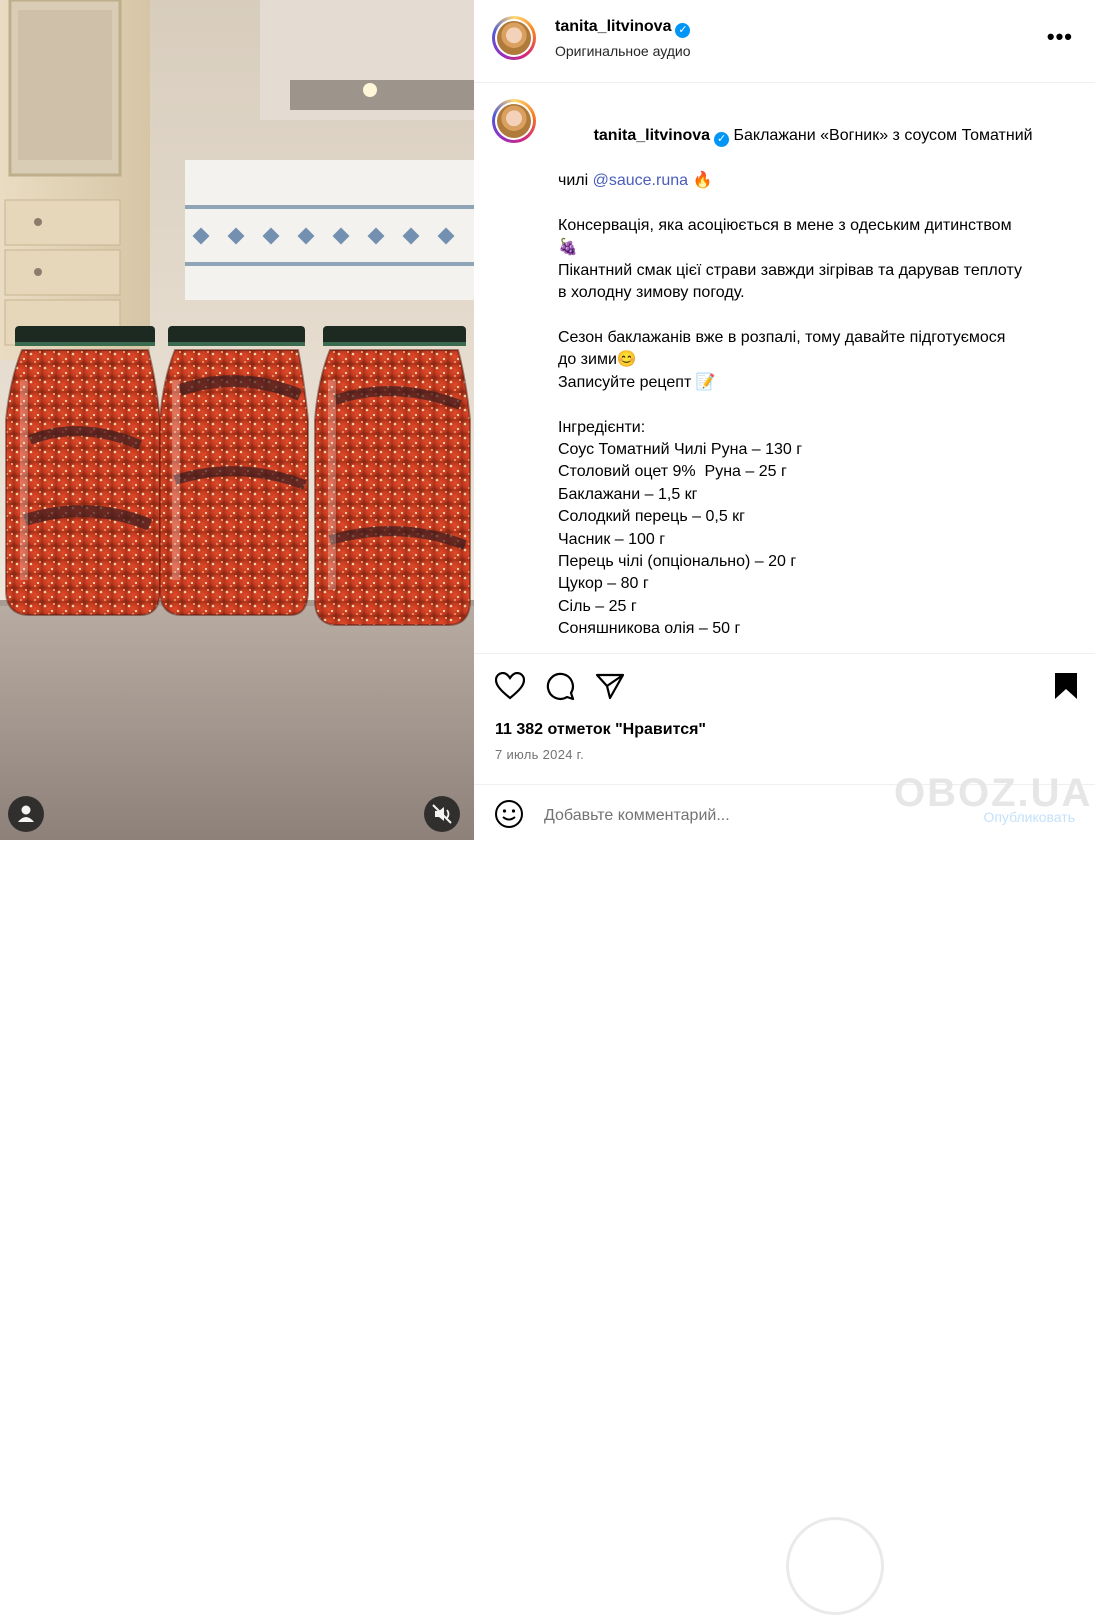 The height and width of the screenshot is (1615, 1095). What do you see at coordinates (597, 606) in the screenshot?
I see `caption-line: Сіль – 25 г` at bounding box center [597, 606].